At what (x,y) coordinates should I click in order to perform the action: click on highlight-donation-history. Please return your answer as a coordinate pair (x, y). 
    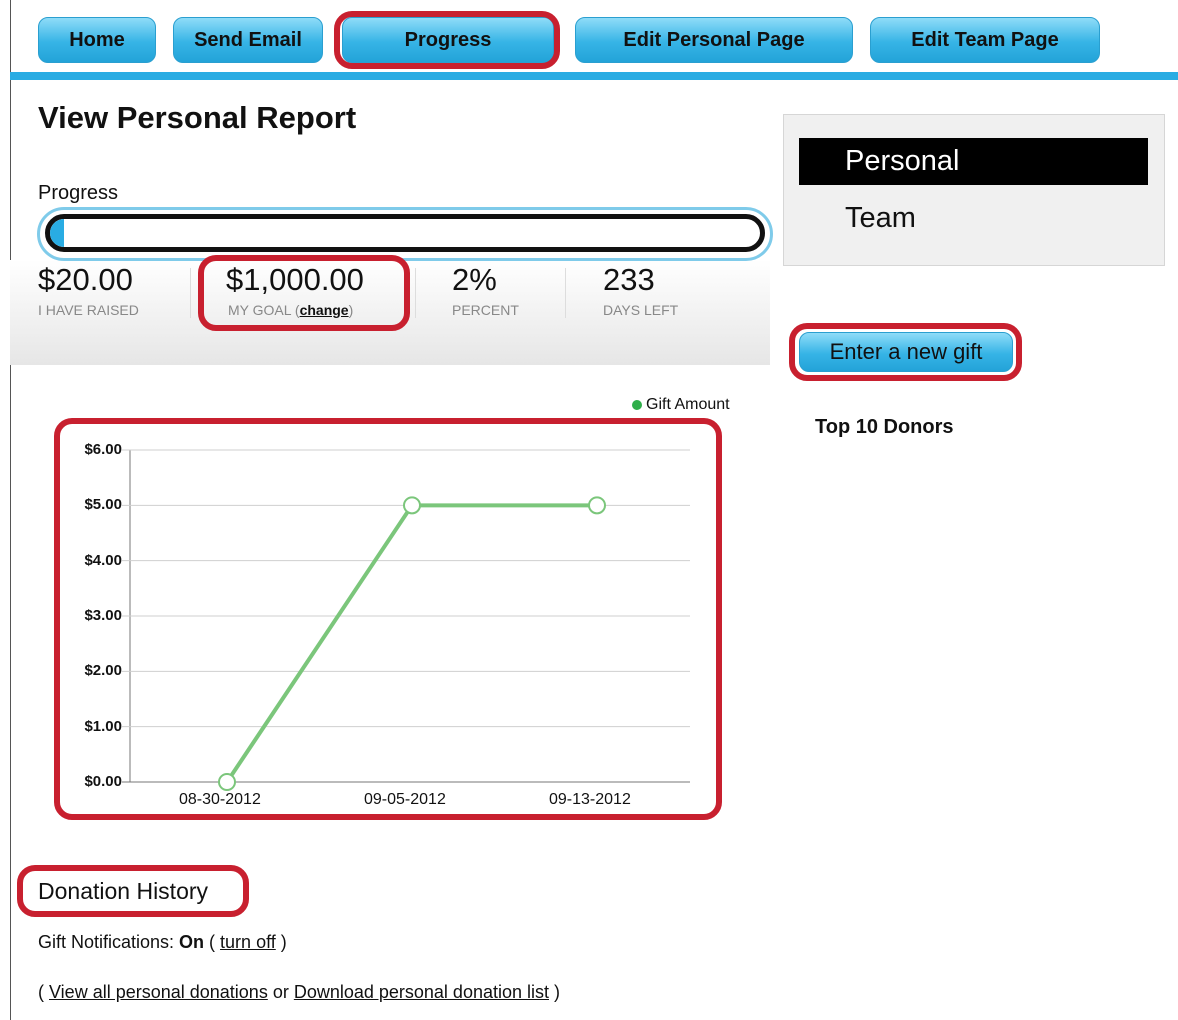
    Looking at the image, I should click on (133, 891).